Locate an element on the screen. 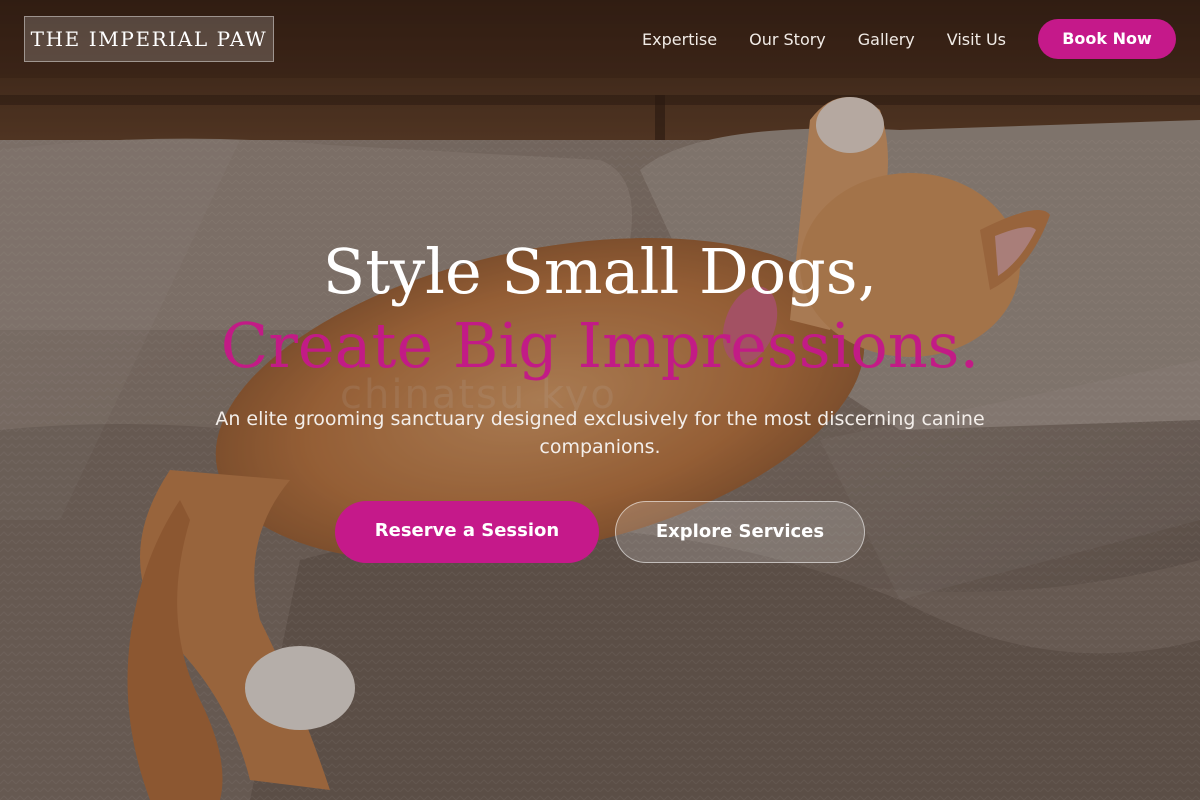 This screenshot has width=1200, height=800. hero-title: Style Small Dogs, is located at coordinates (600, 271).